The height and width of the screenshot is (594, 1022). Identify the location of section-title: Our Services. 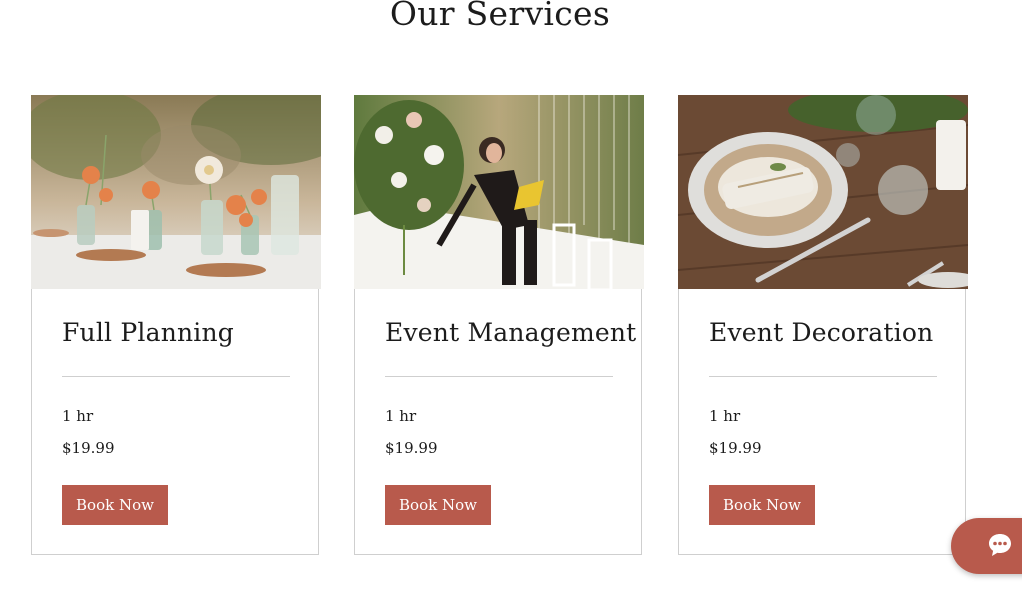
(500, 16).